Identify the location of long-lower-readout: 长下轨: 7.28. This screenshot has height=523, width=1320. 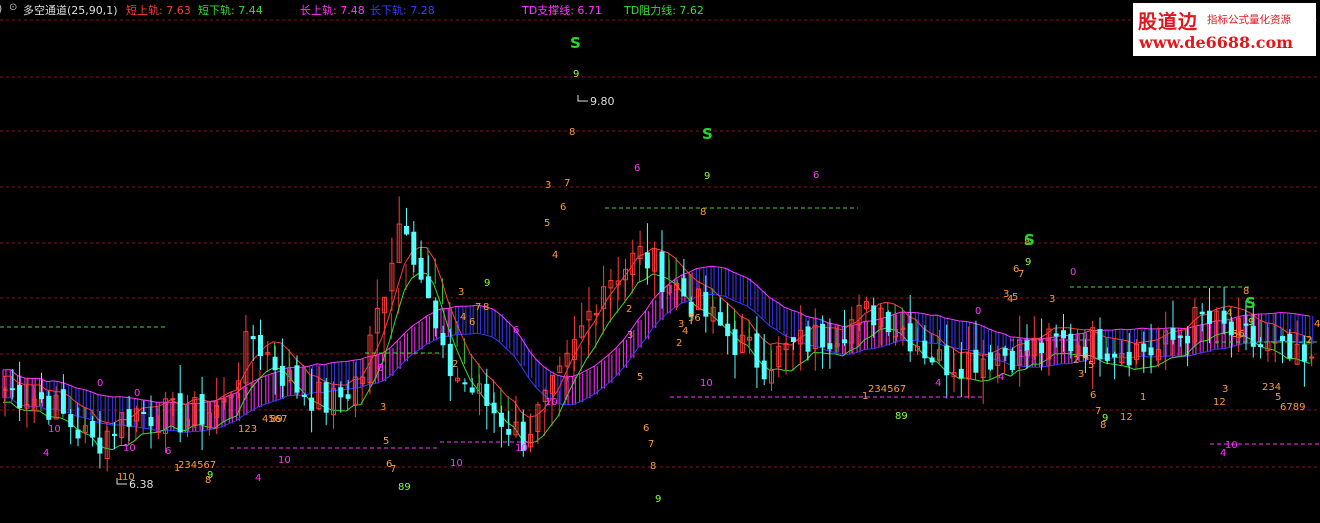
(402, 10).